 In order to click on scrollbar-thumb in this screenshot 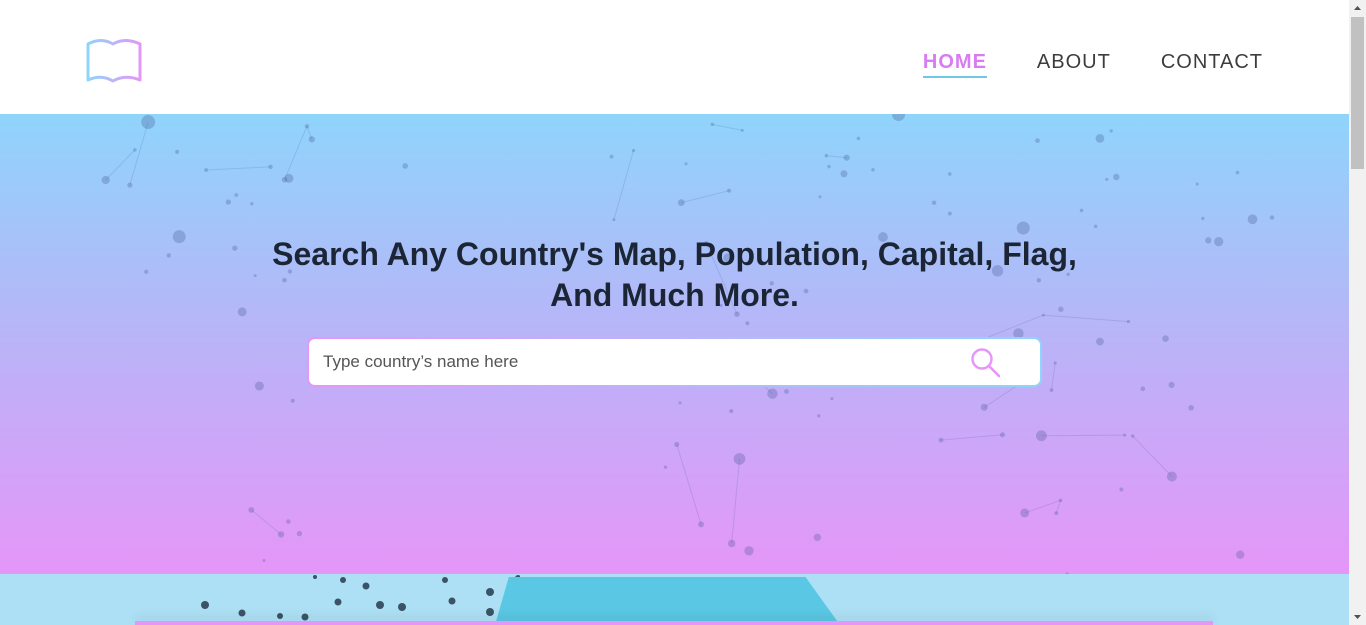, I will do `click(1357, 93)`.